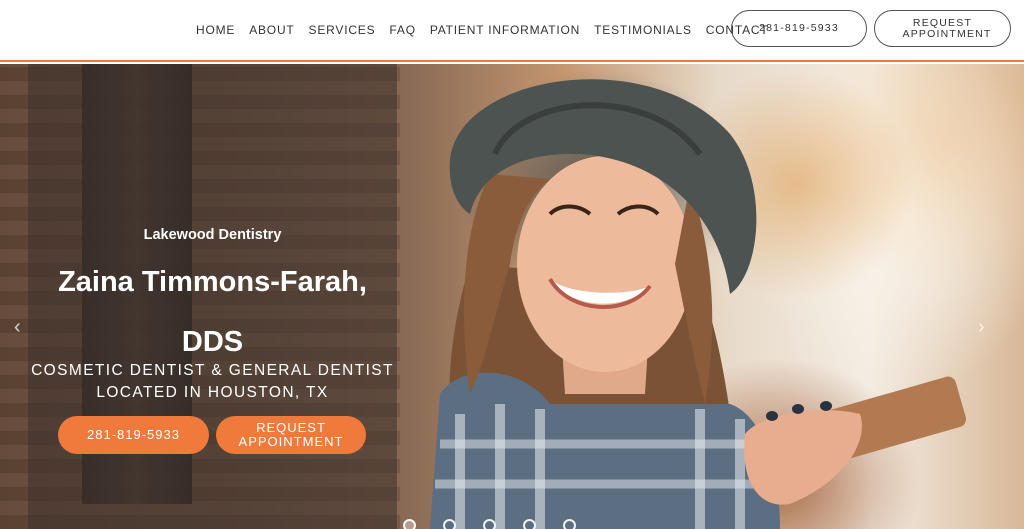 The image size is (1024, 529). Describe the element at coordinates (803, 457) in the screenshot. I see `hand-shape` at that location.